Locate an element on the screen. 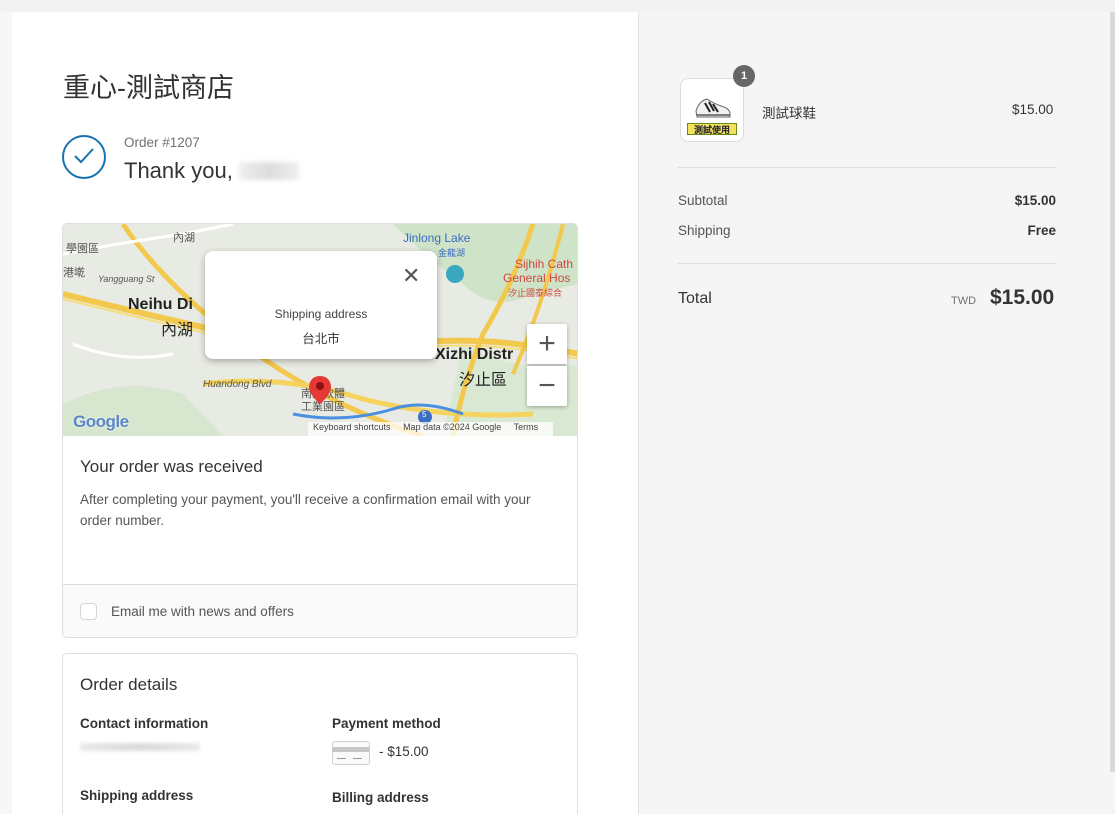 The width and height of the screenshot is (1115, 814). order-received-title: Your order was received is located at coordinates (171, 466).